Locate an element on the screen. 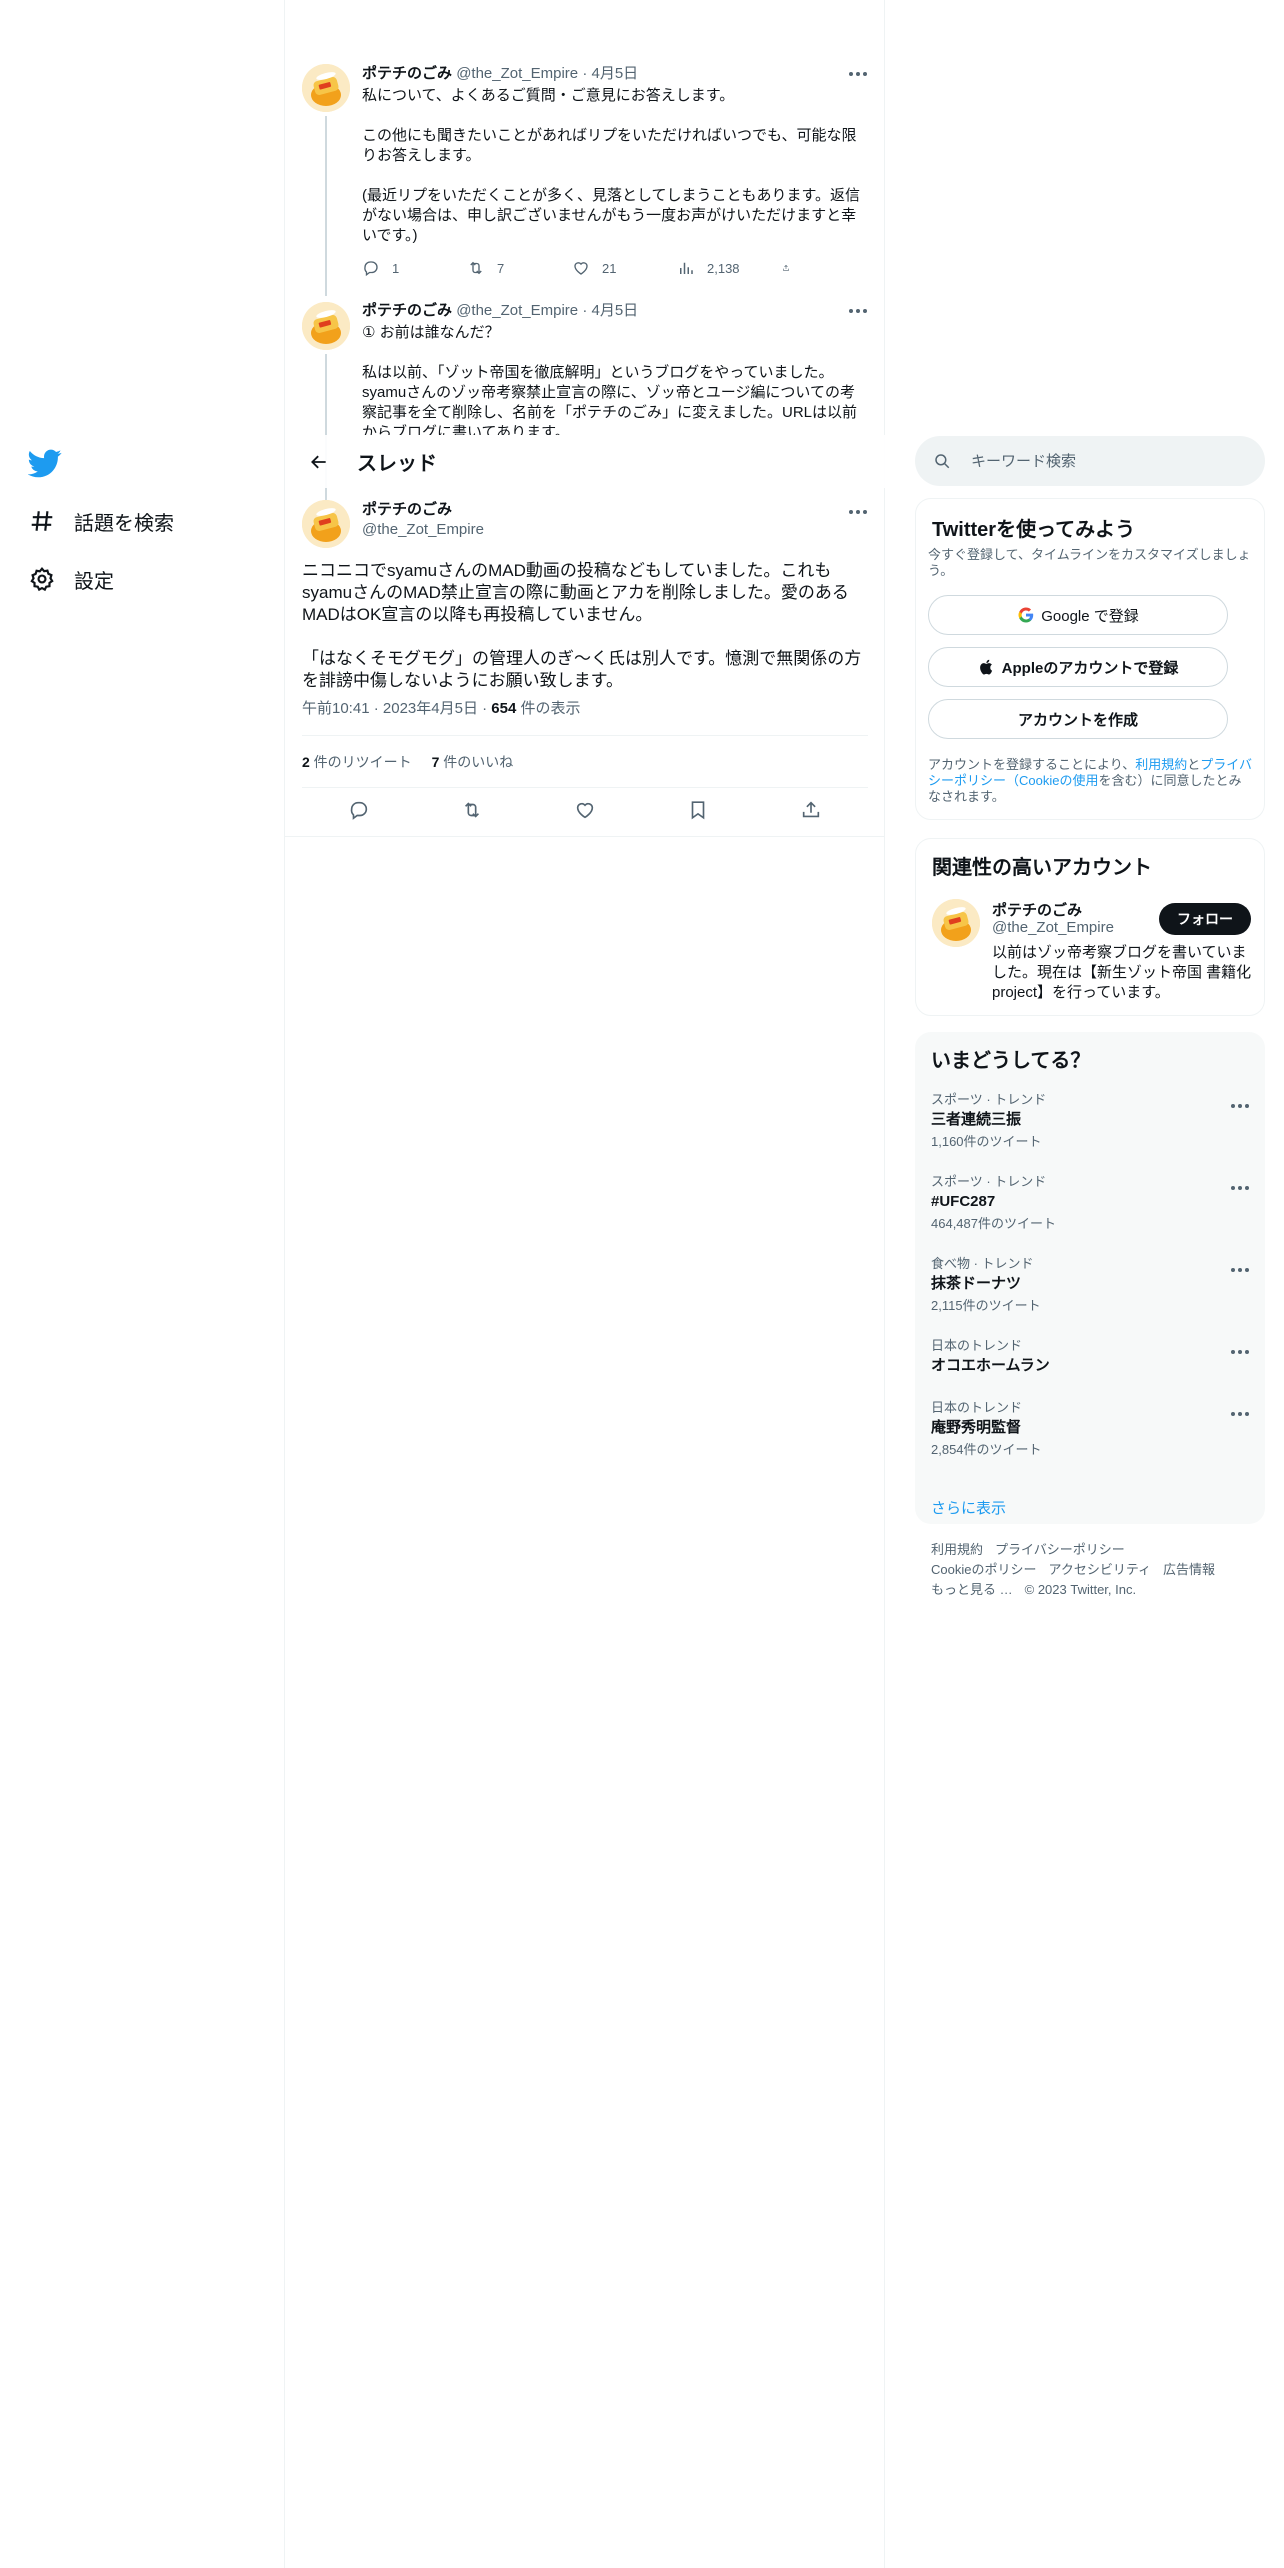 The height and width of the screenshot is (2568, 1284). page-title: スレッド is located at coordinates (397, 464).